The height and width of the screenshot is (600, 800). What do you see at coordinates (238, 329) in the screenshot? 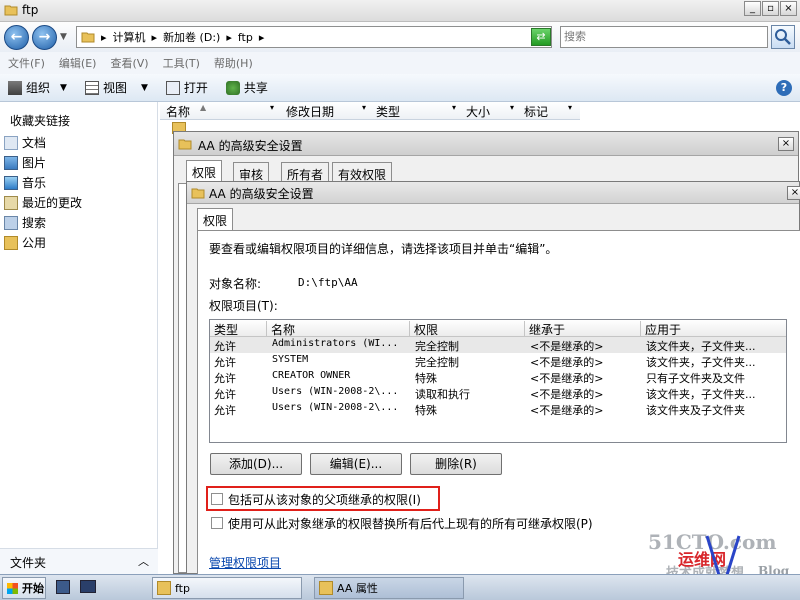
I see `header-type: 类型` at bounding box center [238, 329].